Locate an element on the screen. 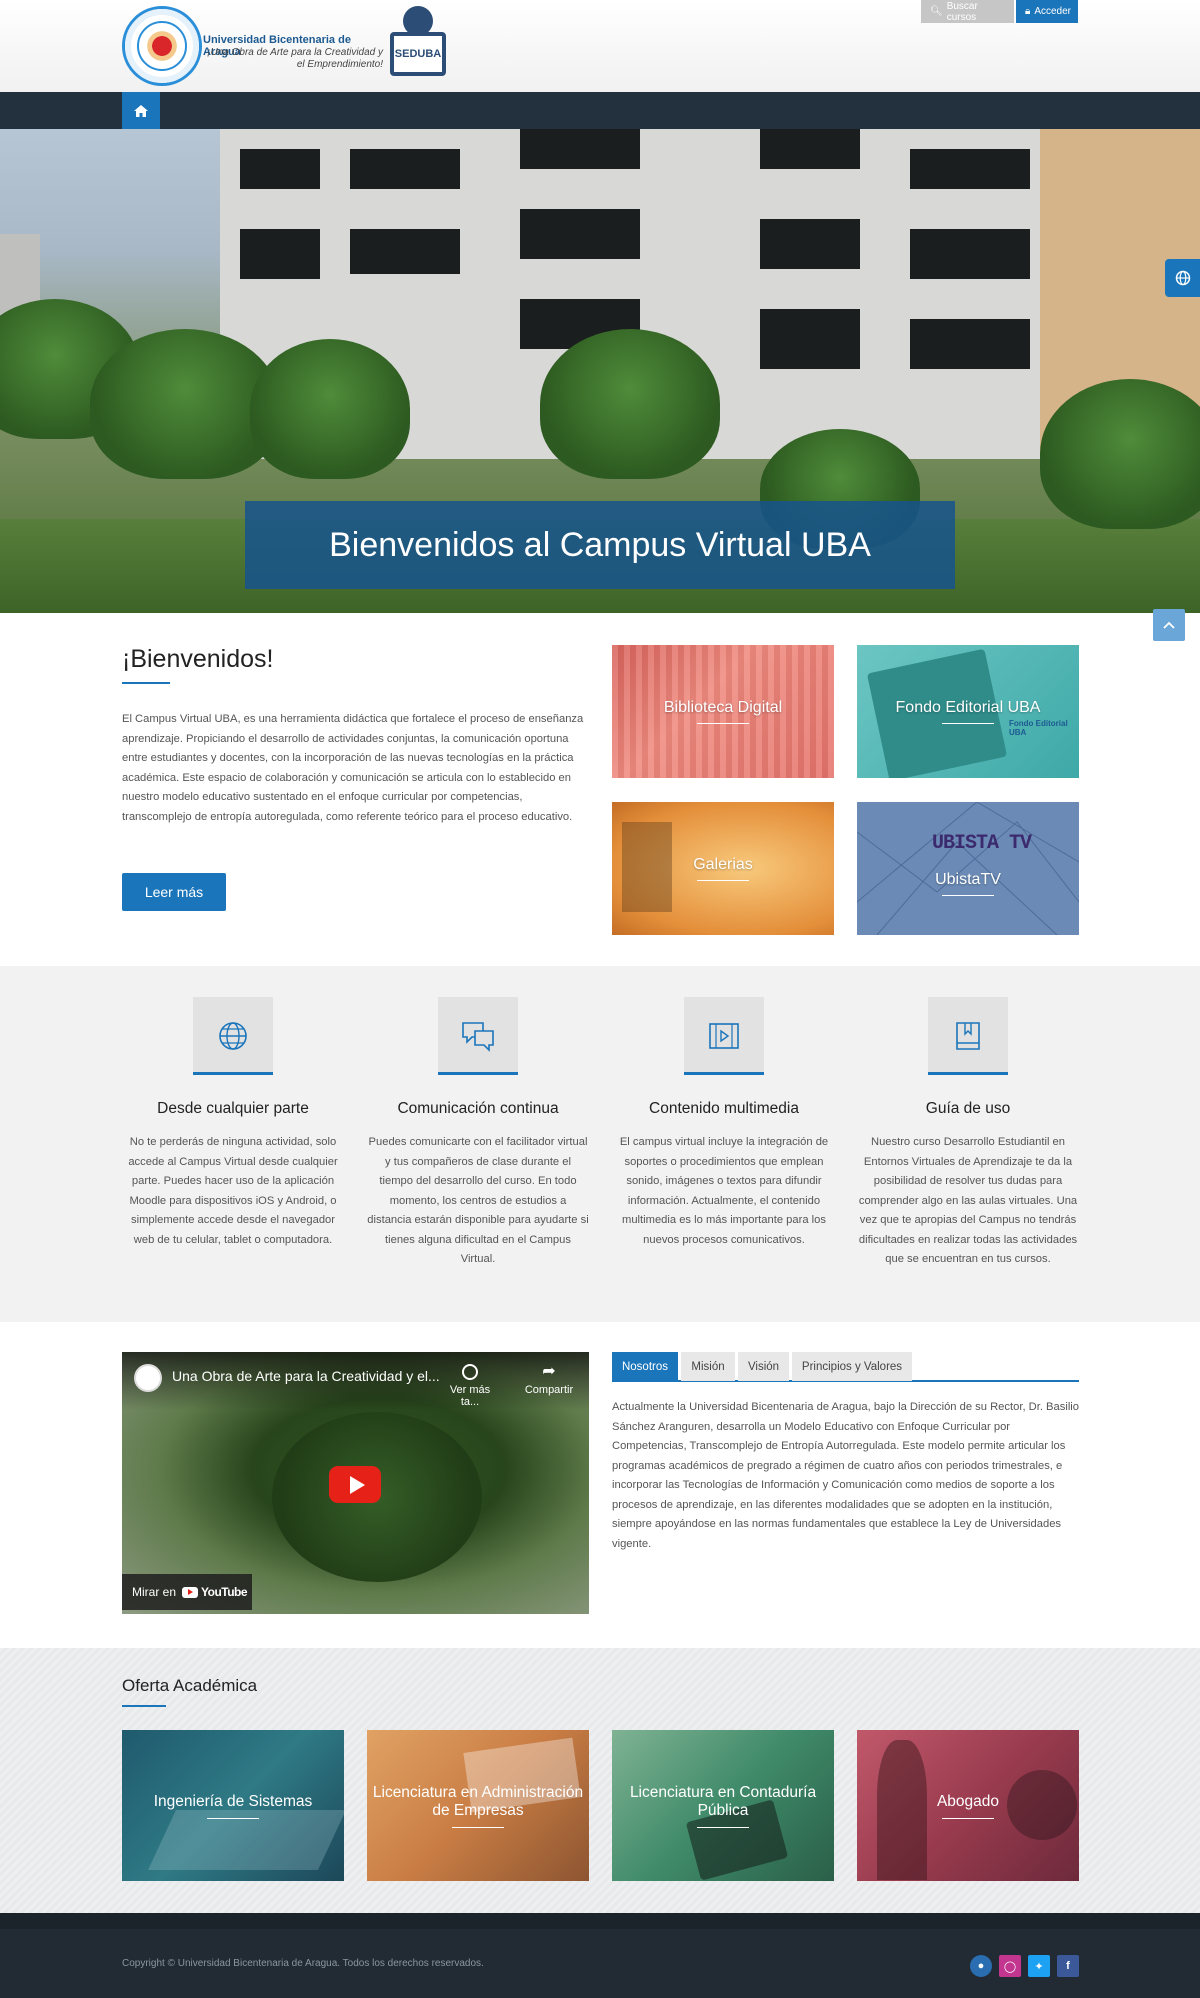 This screenshot has height=1998, width=1200. tile-label: Biblioteca Digital is located at coordinates (723, 707).